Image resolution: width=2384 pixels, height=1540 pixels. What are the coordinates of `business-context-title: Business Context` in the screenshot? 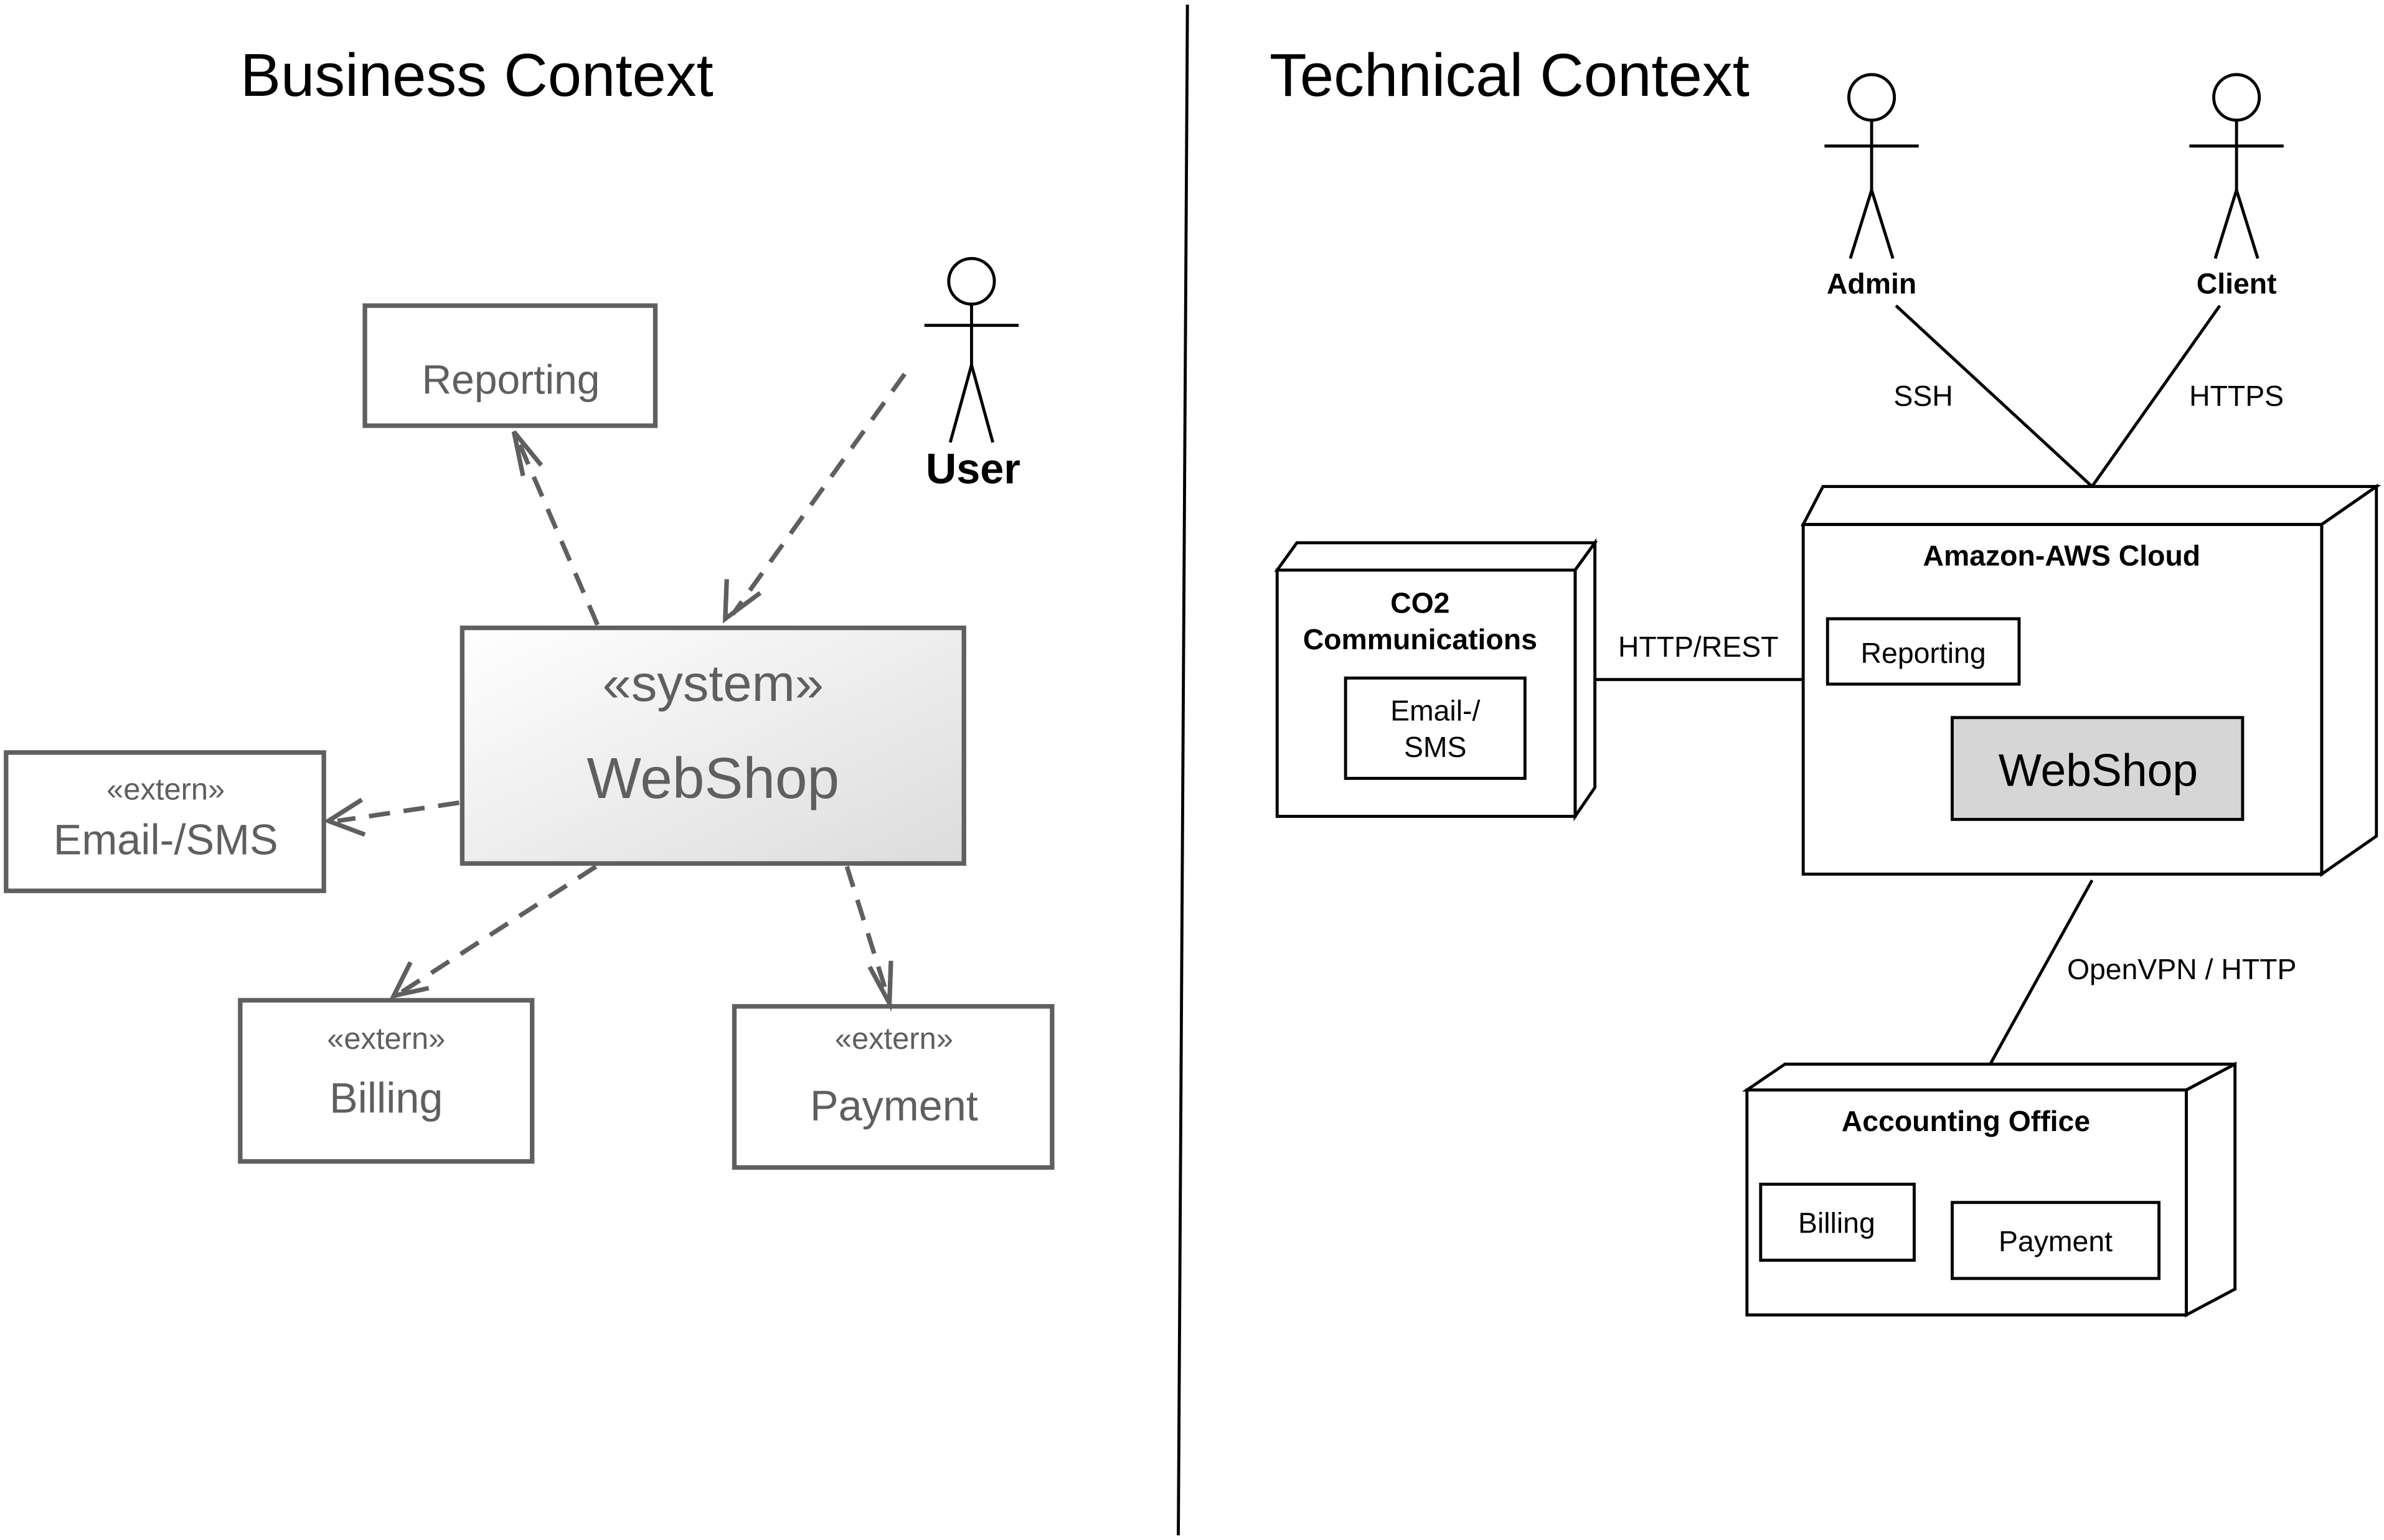 It's located at (477, 75).